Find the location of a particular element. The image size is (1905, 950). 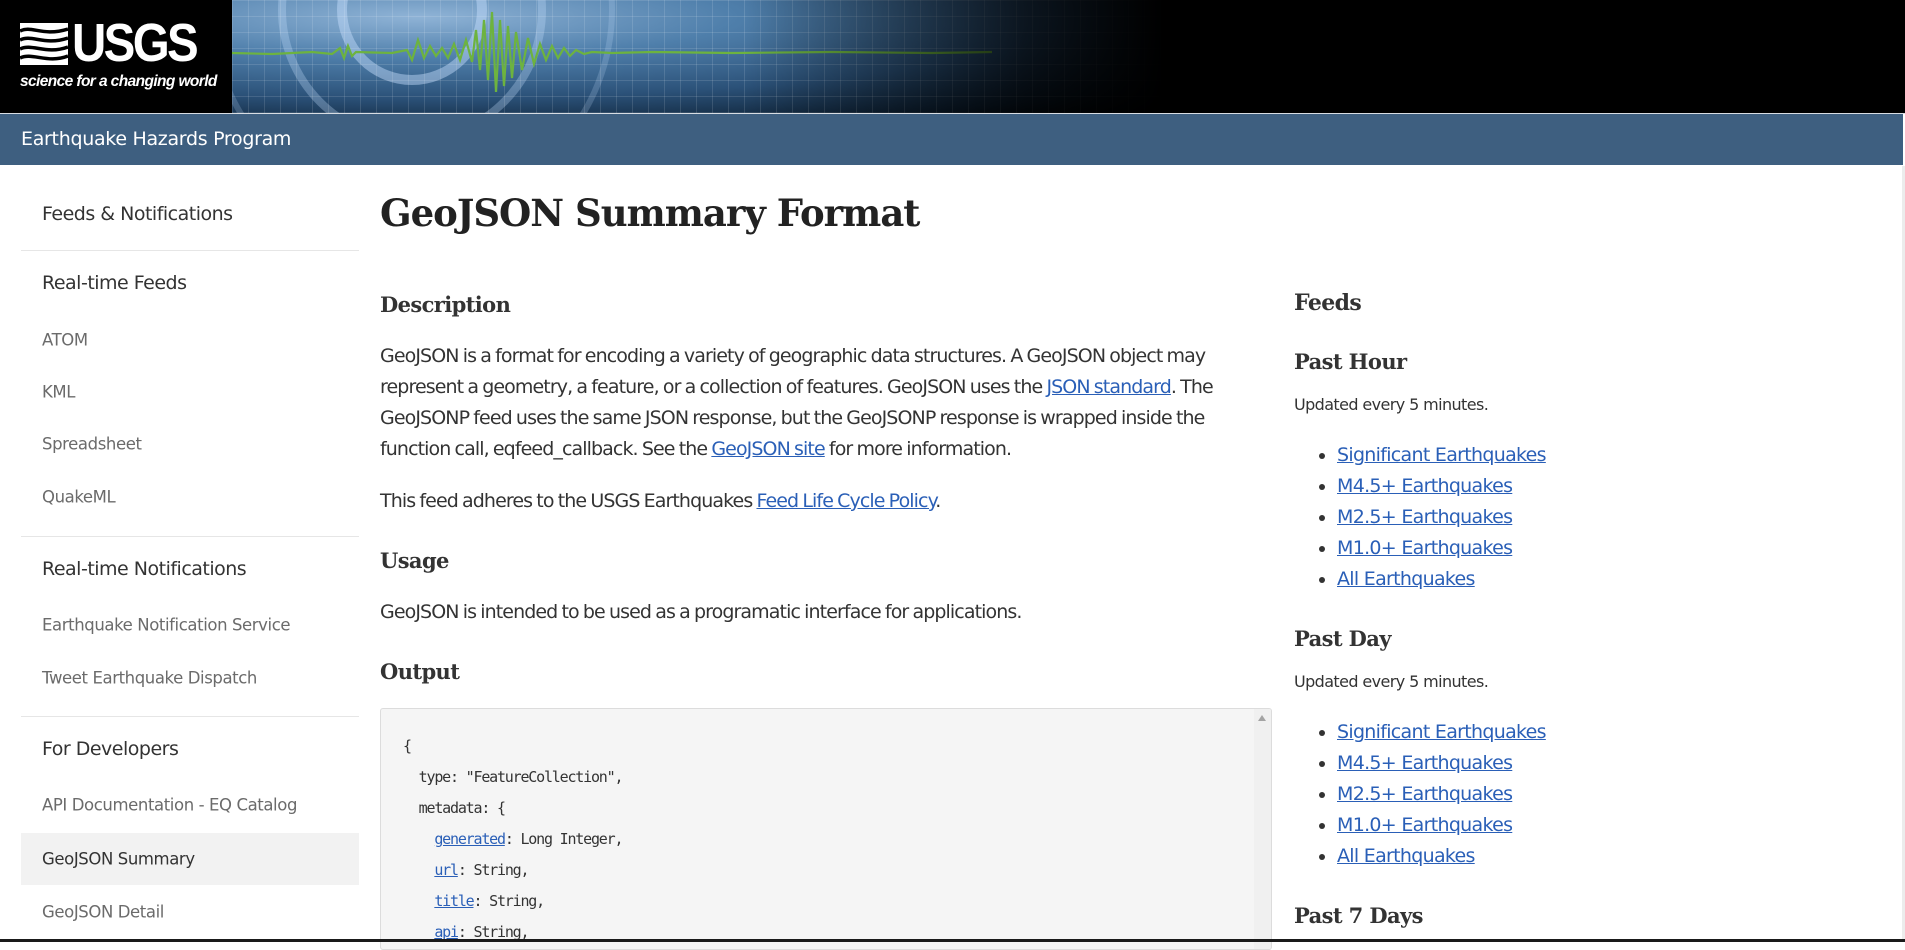

logo-wordmark: USGS is located at coordinates (135, 43).